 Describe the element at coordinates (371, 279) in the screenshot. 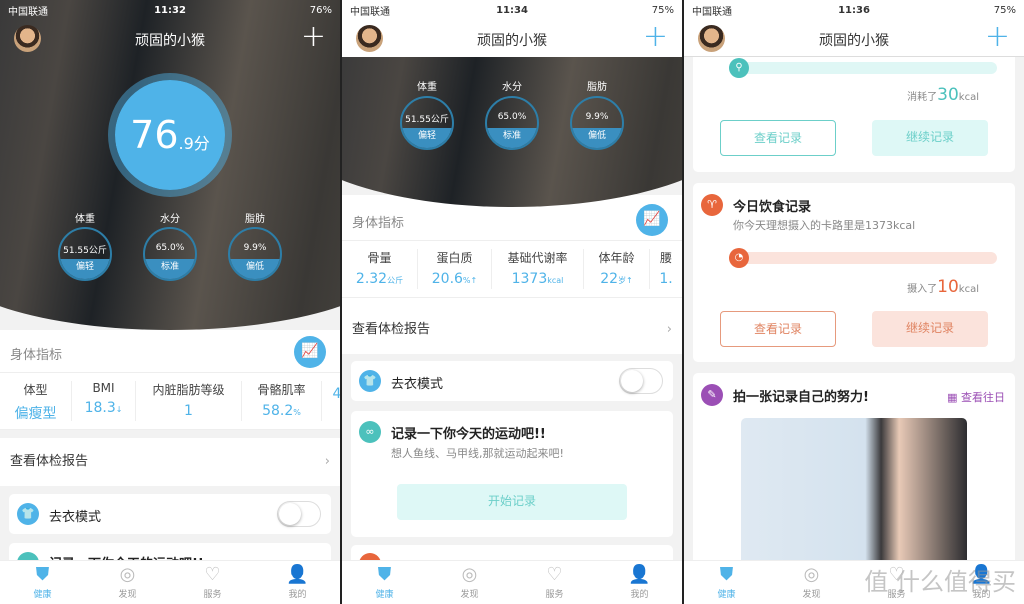

I see `text: 2.32` at that location.